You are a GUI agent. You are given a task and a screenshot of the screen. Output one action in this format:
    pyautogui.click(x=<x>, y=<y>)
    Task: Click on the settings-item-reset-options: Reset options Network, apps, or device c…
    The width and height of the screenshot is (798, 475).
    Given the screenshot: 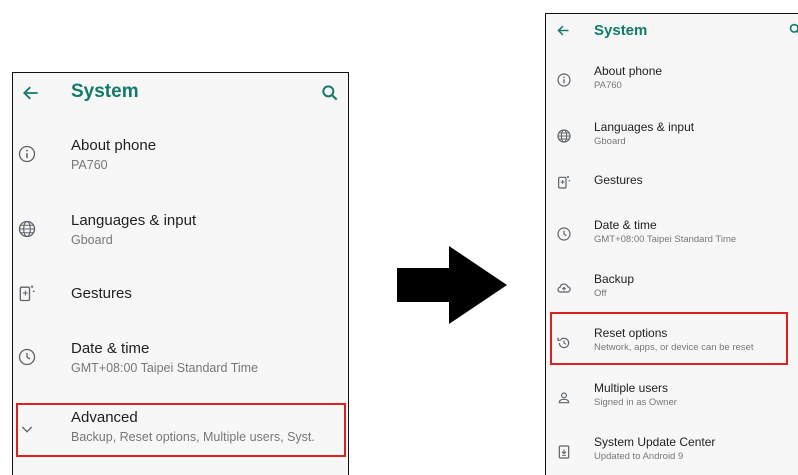 What is the action you would take?
    pyautogui.click(x=672, y=346)
    